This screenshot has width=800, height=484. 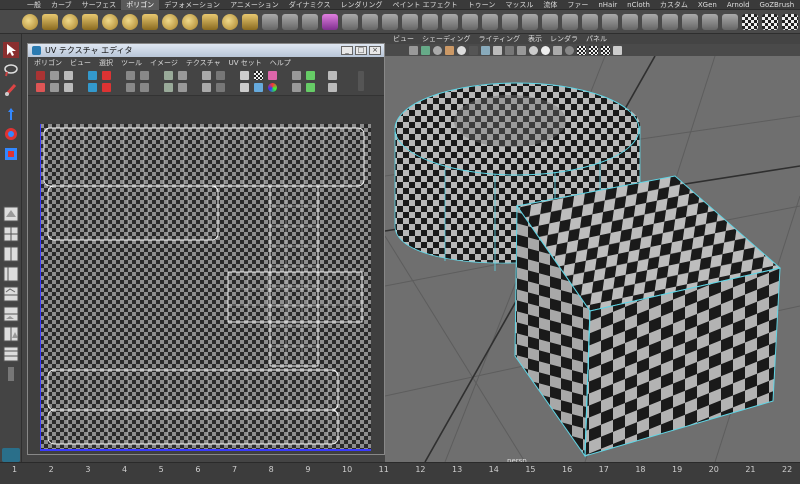 I want to click on hud-icon, so click(x=617, y=50).